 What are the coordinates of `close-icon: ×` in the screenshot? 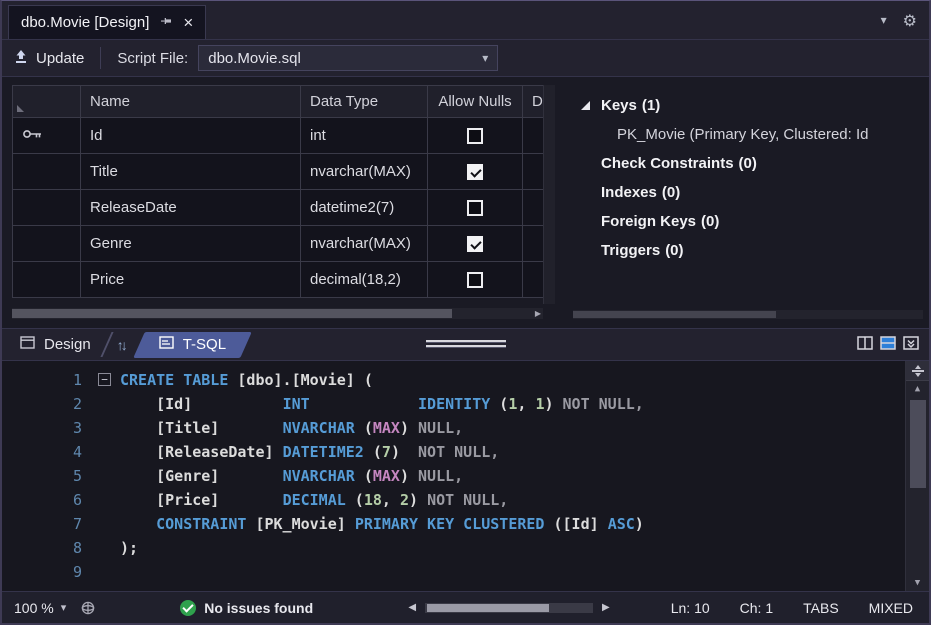 It's located at (188, 22).